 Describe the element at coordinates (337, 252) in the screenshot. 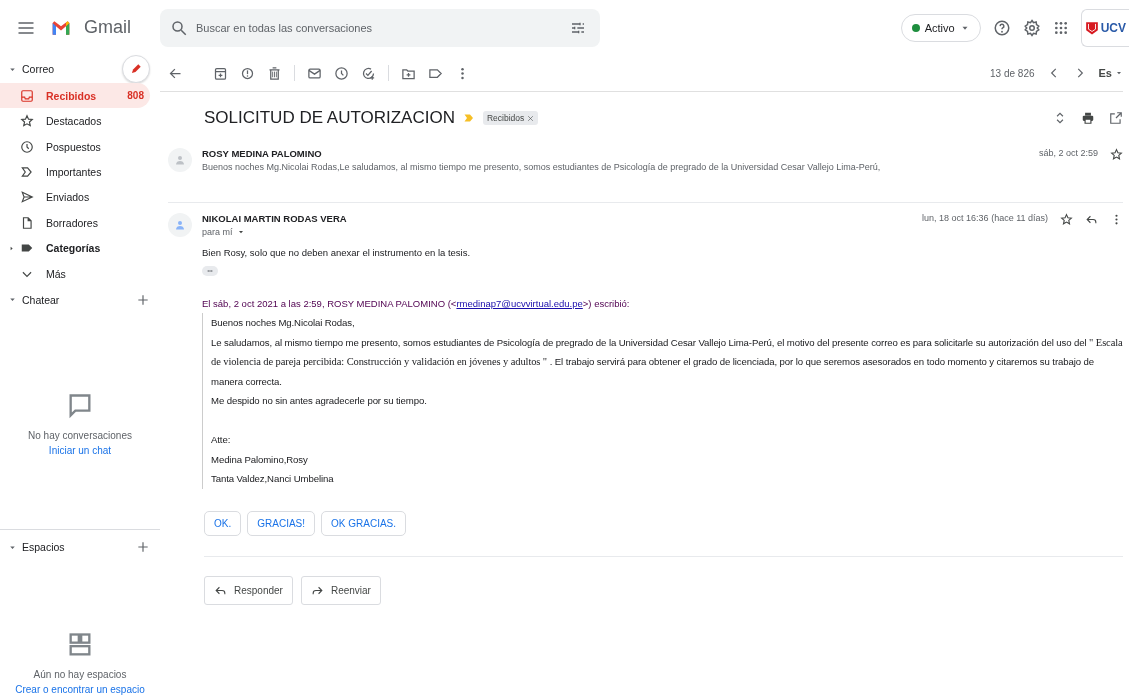

I see `message-body: Bien Rosy, solo que no deben anexar el instrumento en la tesis.` at that location.